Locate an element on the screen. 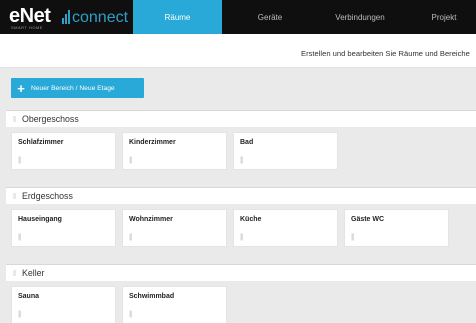 Image resolution: width=476 pixels, height=323 pixels. tab-label: Räume is located at coordinates (177, 17).